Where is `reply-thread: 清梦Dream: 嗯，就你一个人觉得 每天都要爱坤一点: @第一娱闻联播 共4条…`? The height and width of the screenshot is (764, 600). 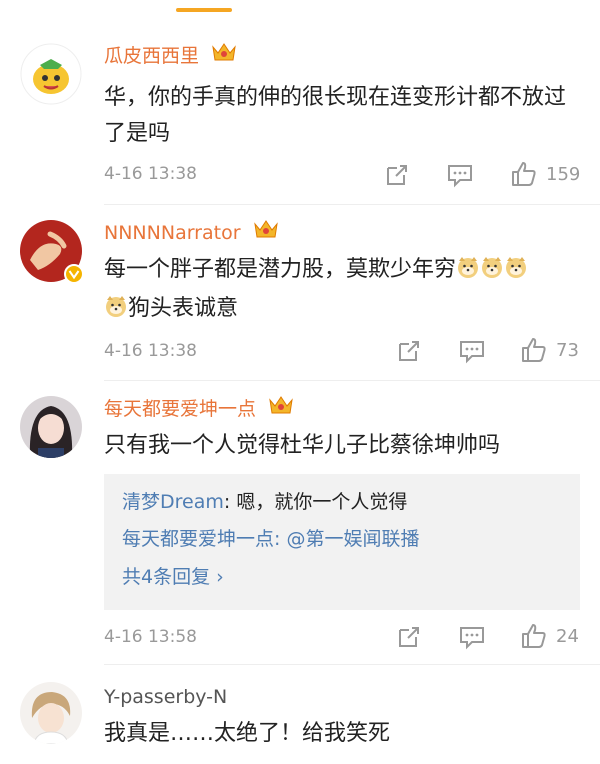
reply-thread: 清梦Dream: 嗯，就你一个人觉得 每天都要爱坤一点: @第一娱闻联播 共4条… is located at coordinates (342, 542).